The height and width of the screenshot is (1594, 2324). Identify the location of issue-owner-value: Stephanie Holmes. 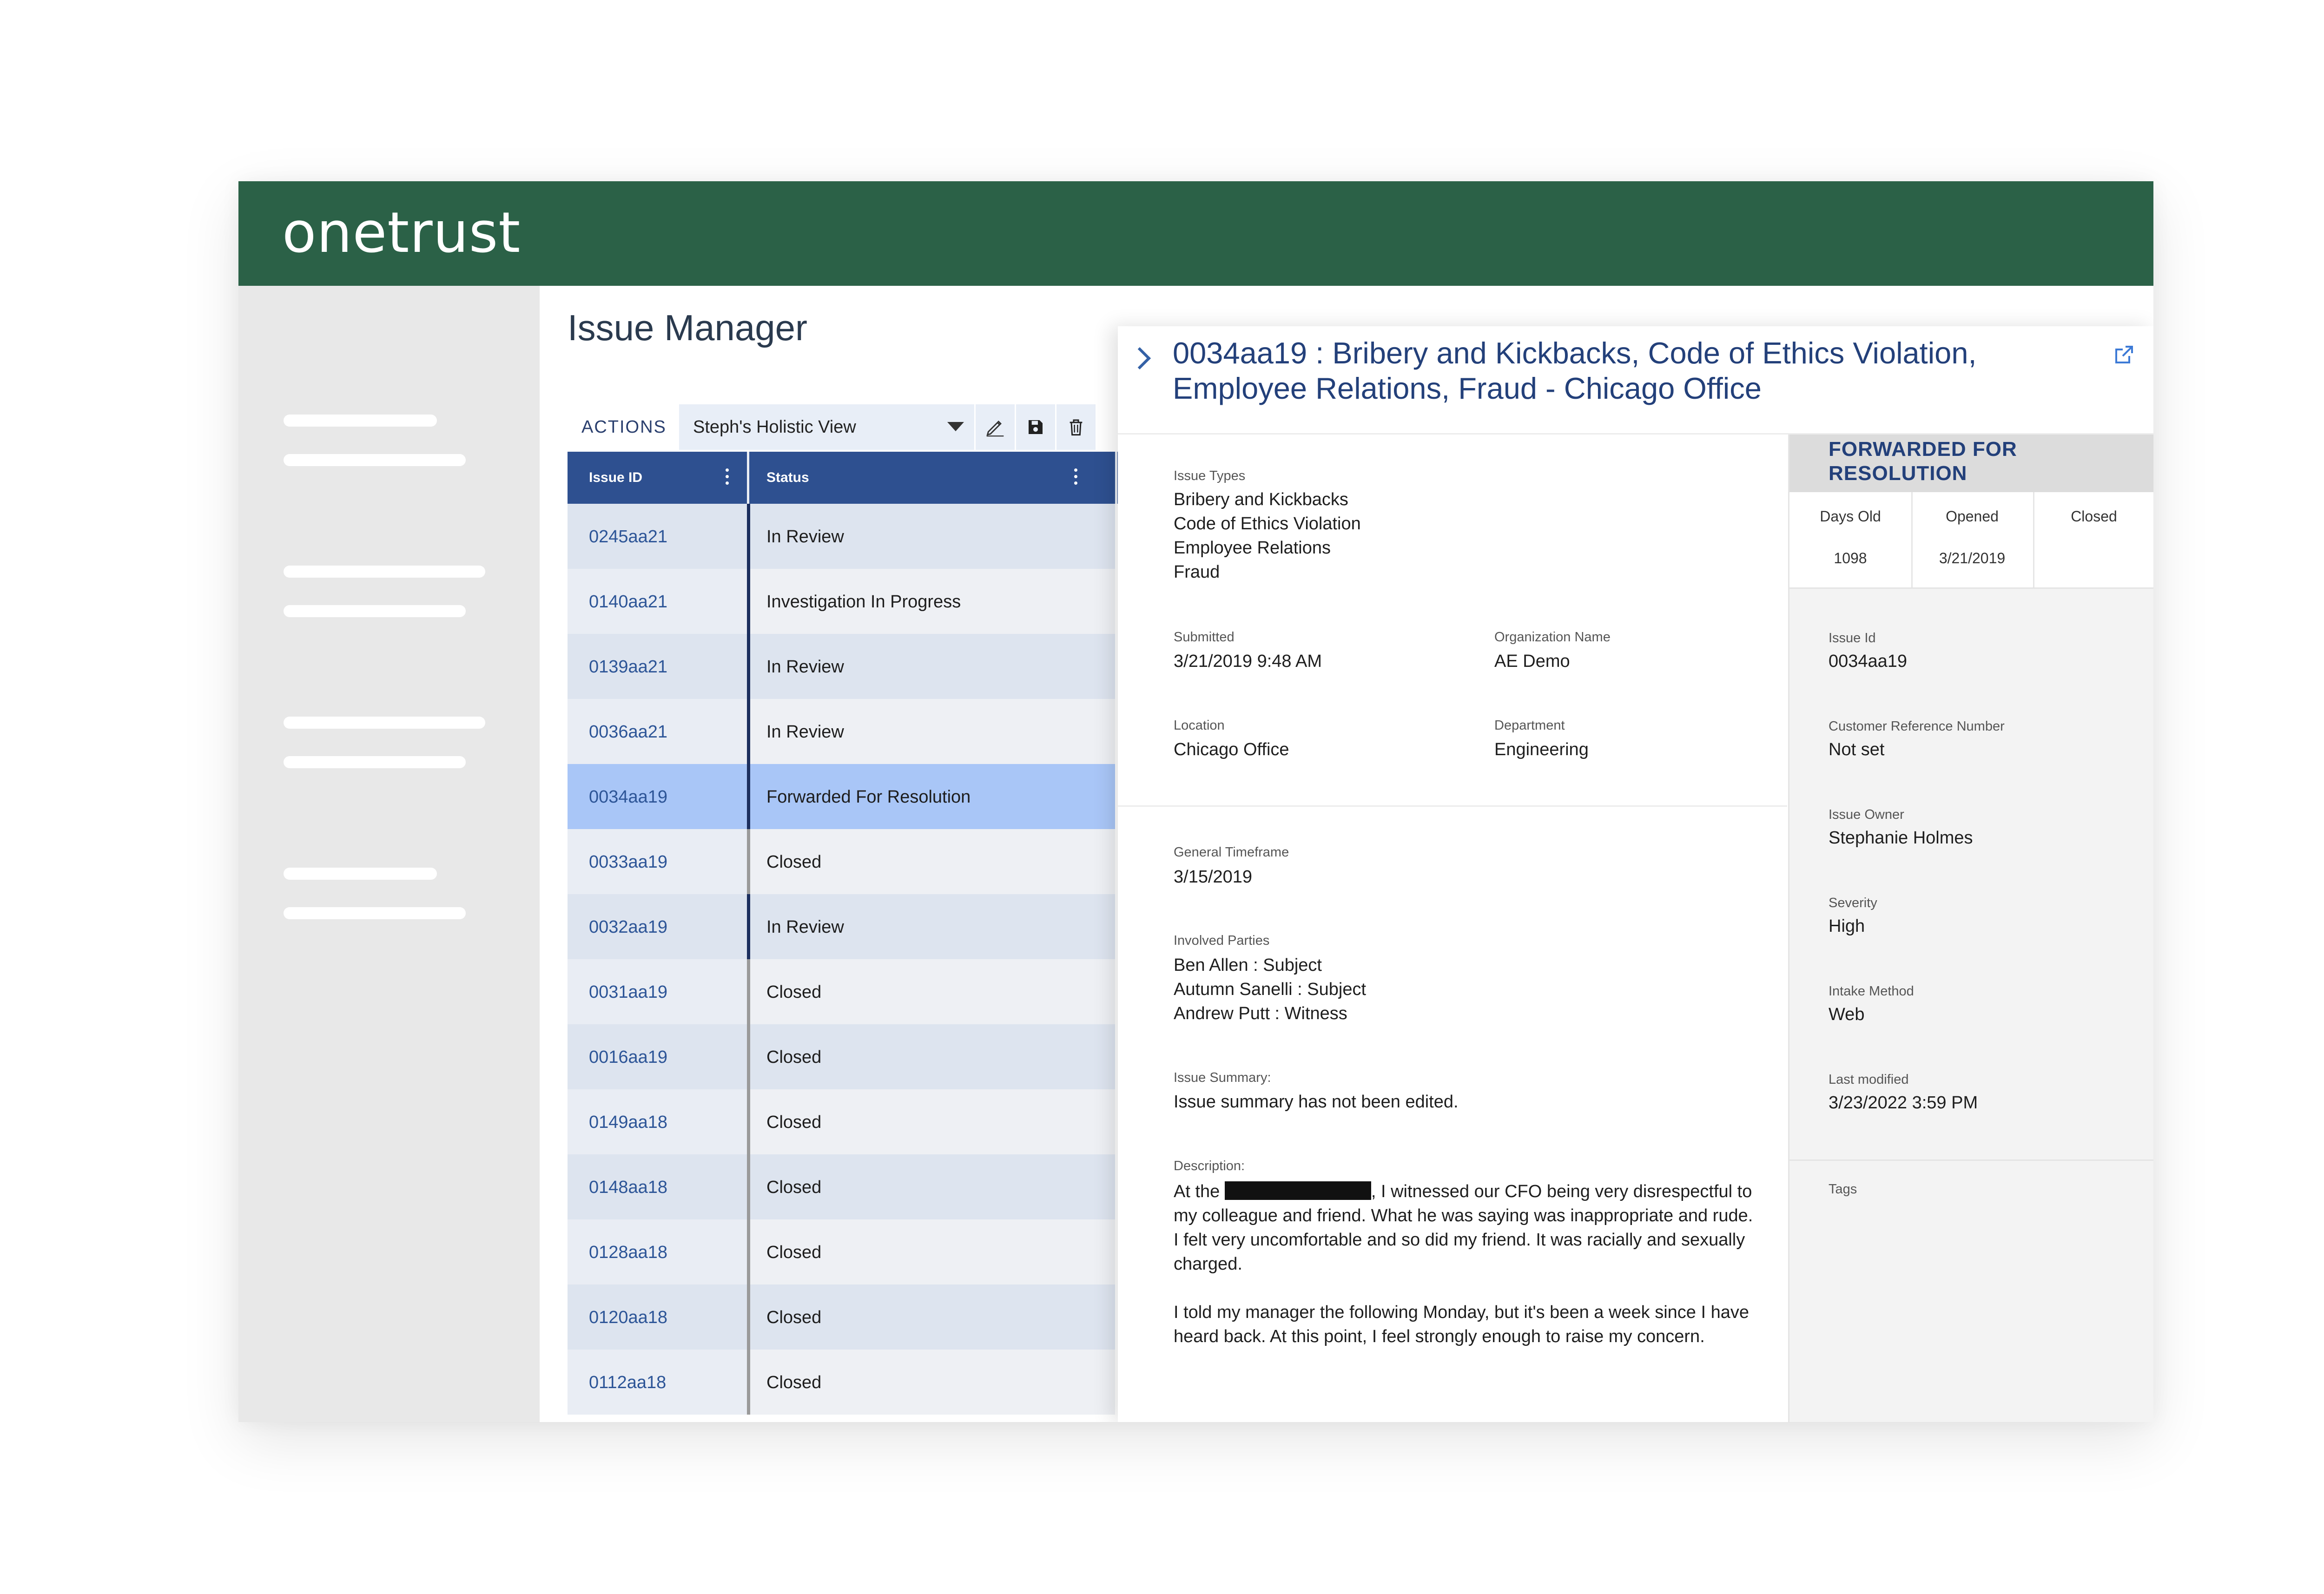
(1901, 838).